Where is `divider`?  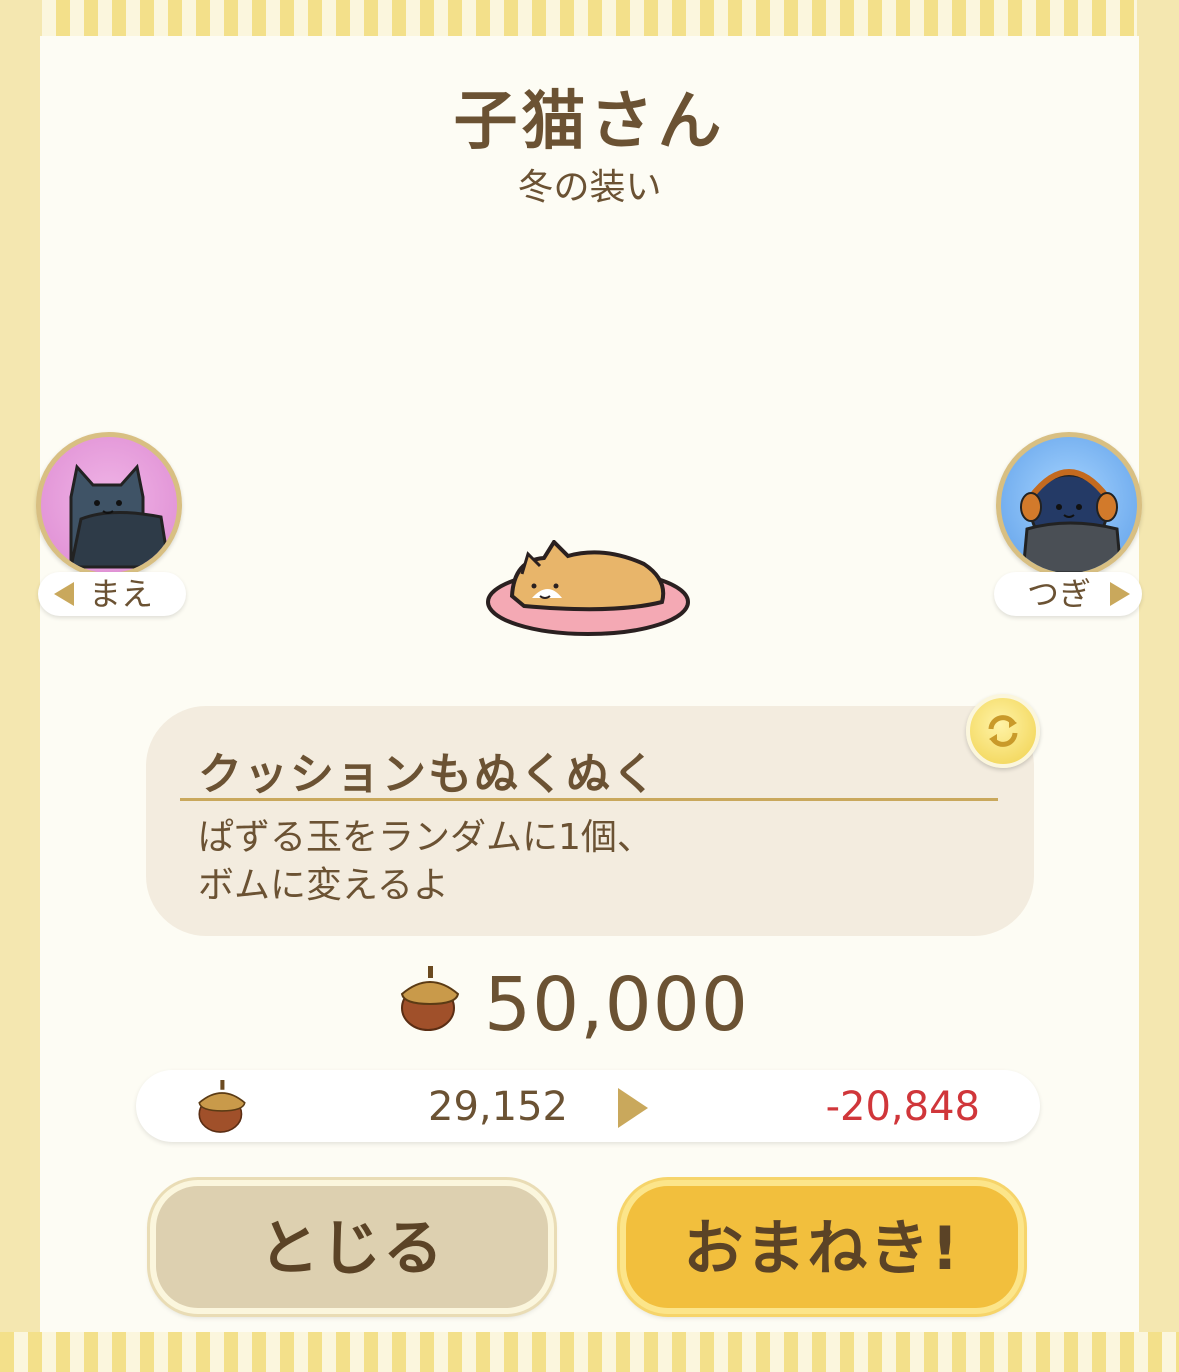
divider is located at coordinates (589, 799).